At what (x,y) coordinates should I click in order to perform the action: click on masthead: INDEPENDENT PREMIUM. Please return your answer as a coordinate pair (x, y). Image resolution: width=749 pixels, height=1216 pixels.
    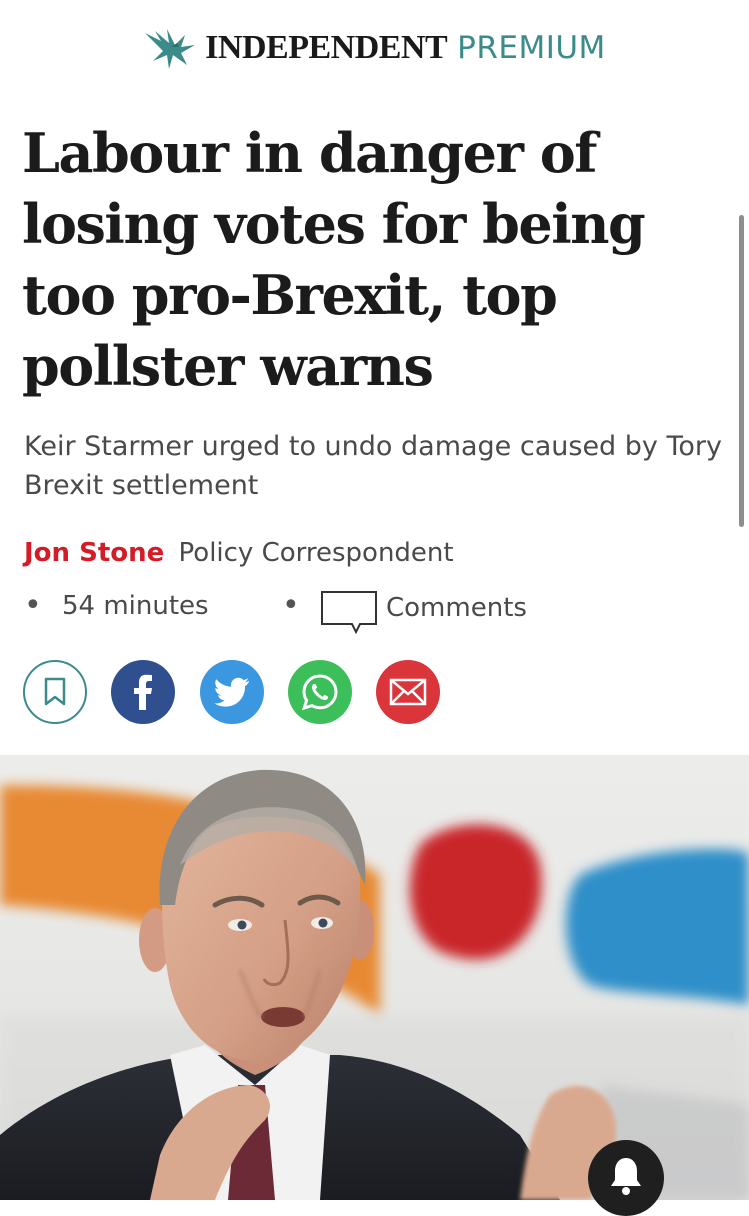
    Looking at the image, I should click on (374, 48).